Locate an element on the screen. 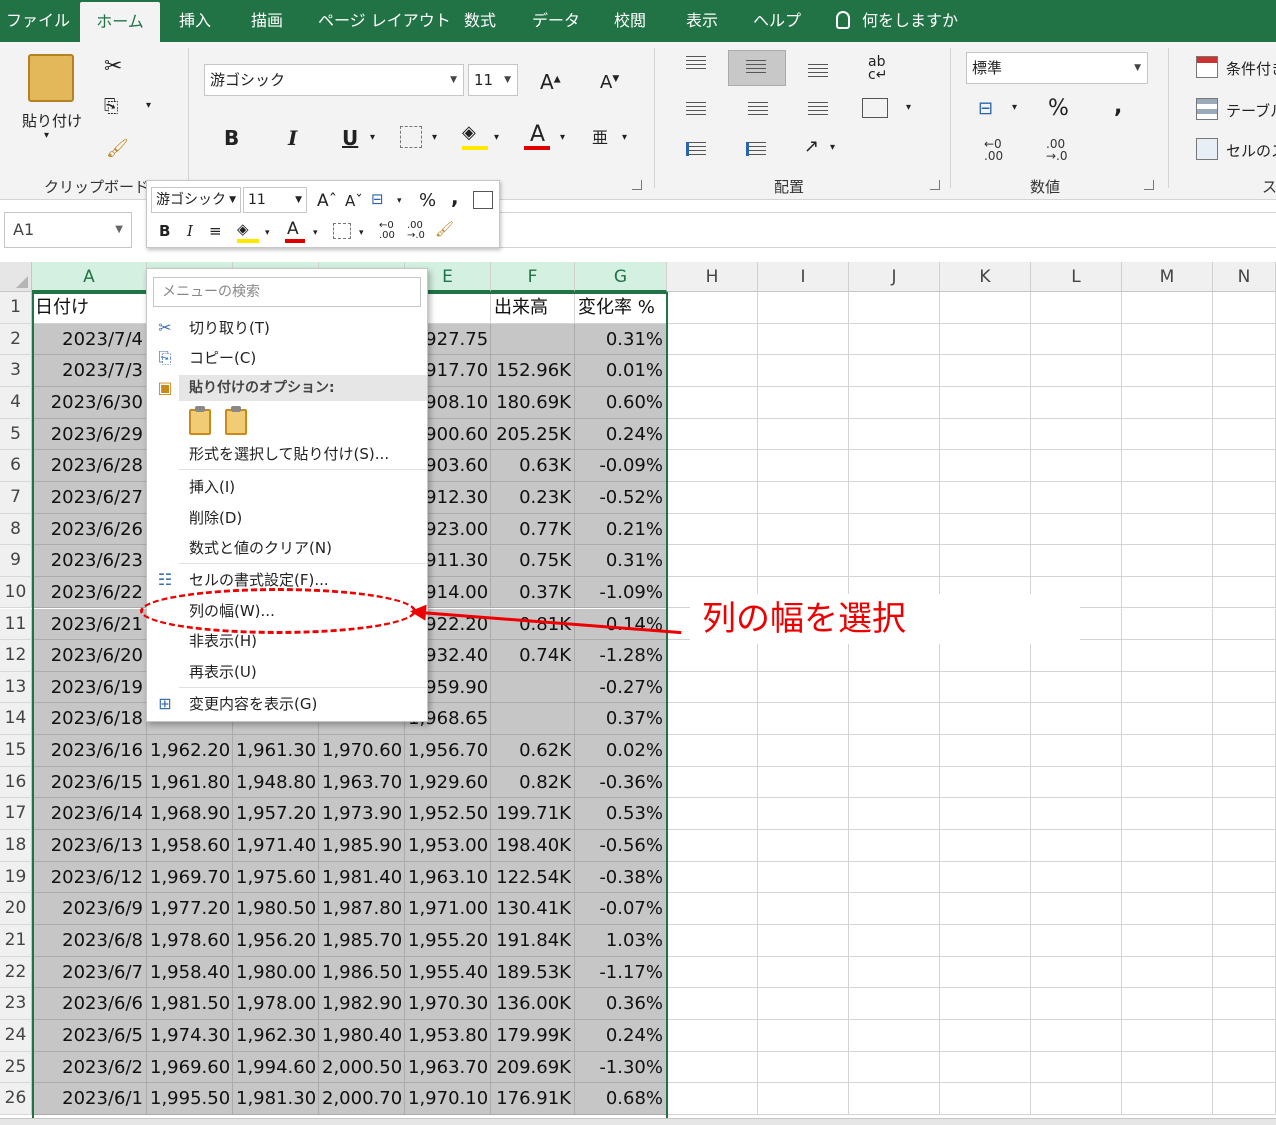  table-cell: 1,956.70 is located at coordinates (448, 751).